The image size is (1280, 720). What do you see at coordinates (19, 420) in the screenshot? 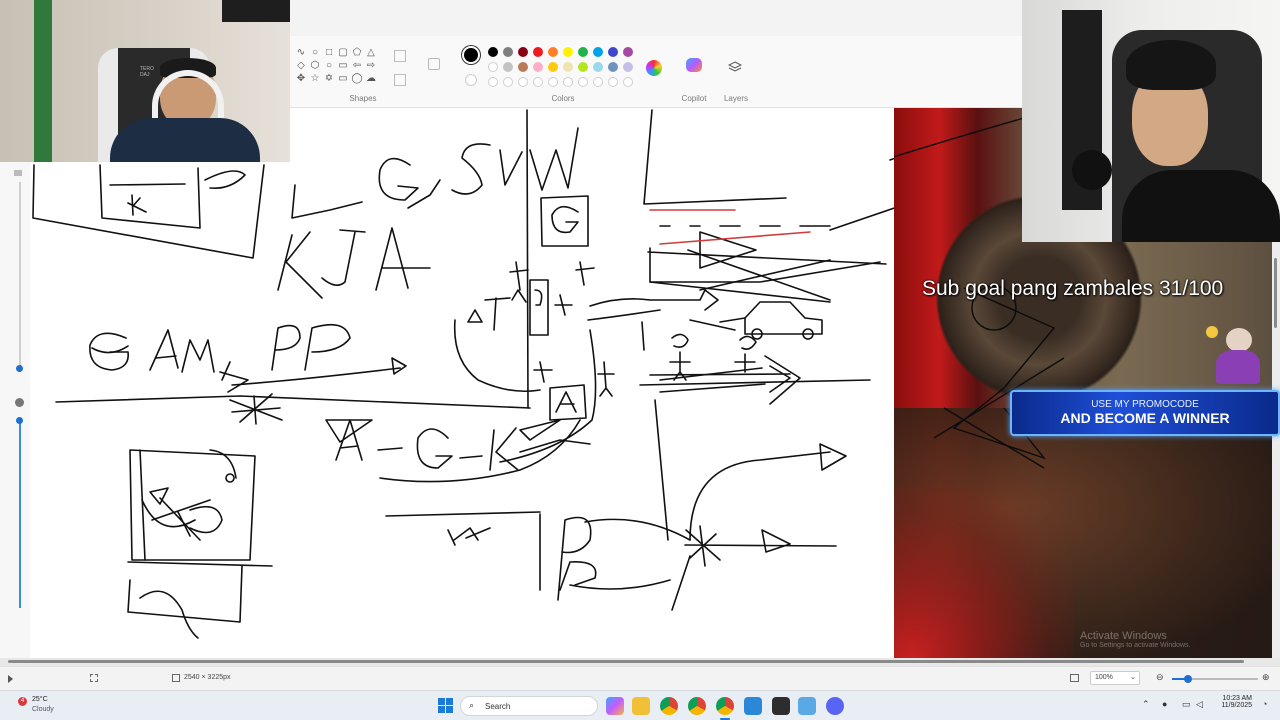
I see `opacity-thumb` at bounding box center [19, 420].